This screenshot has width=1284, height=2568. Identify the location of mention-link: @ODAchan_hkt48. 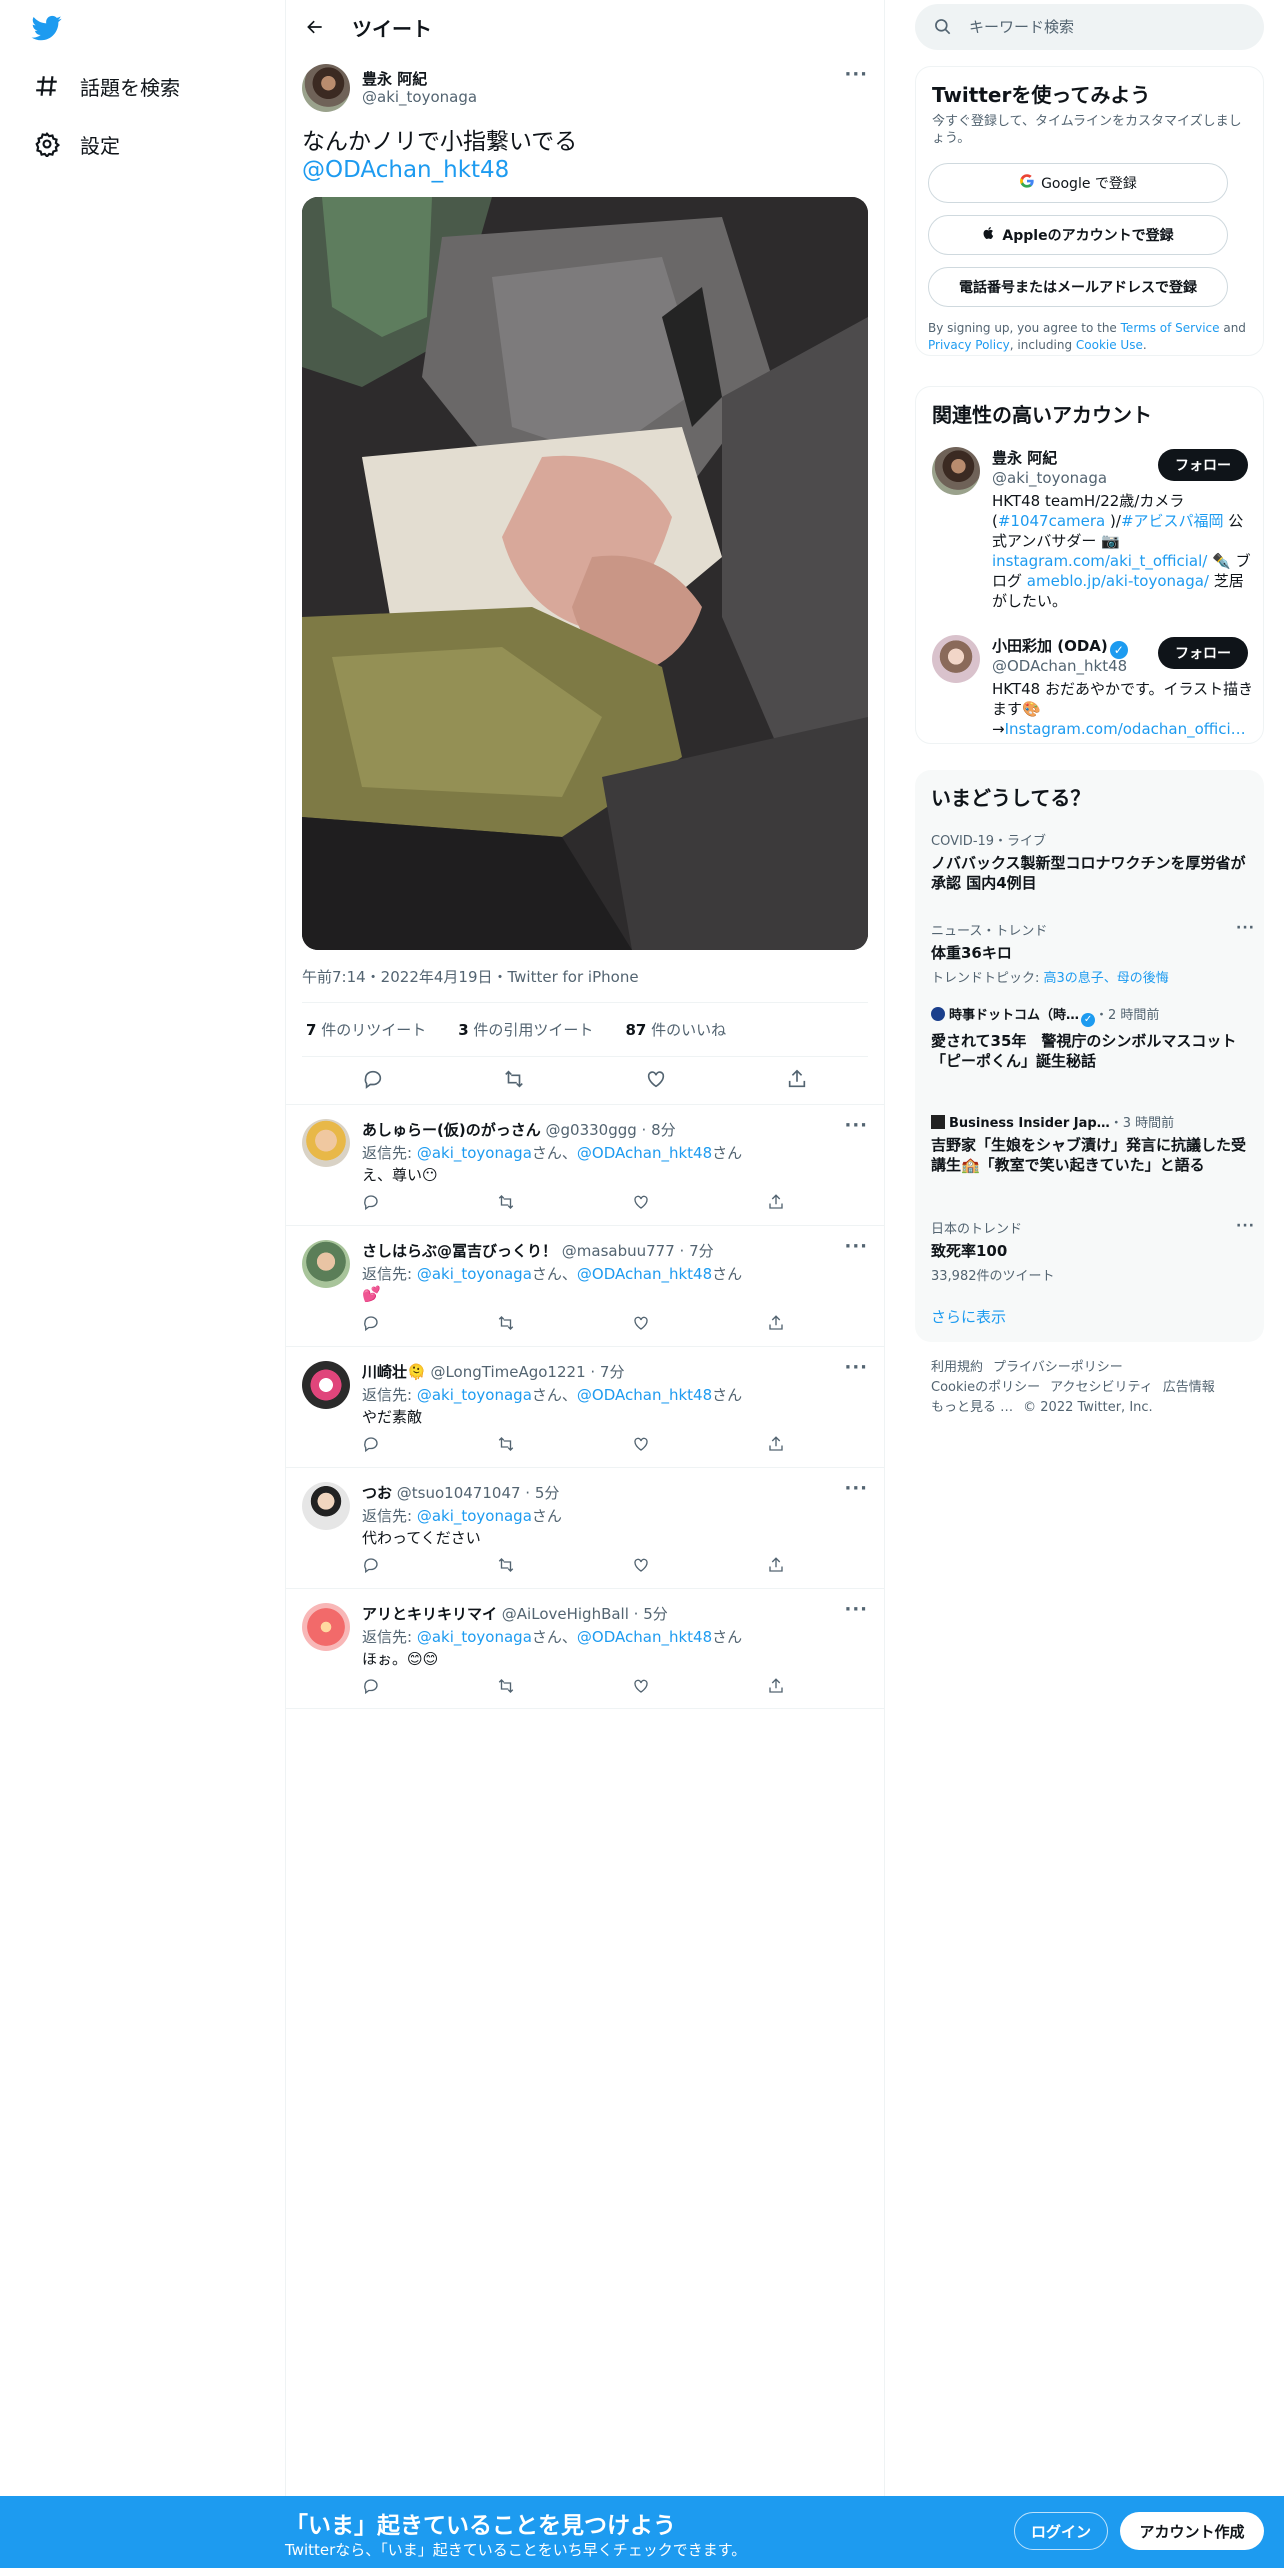
(582, 170).